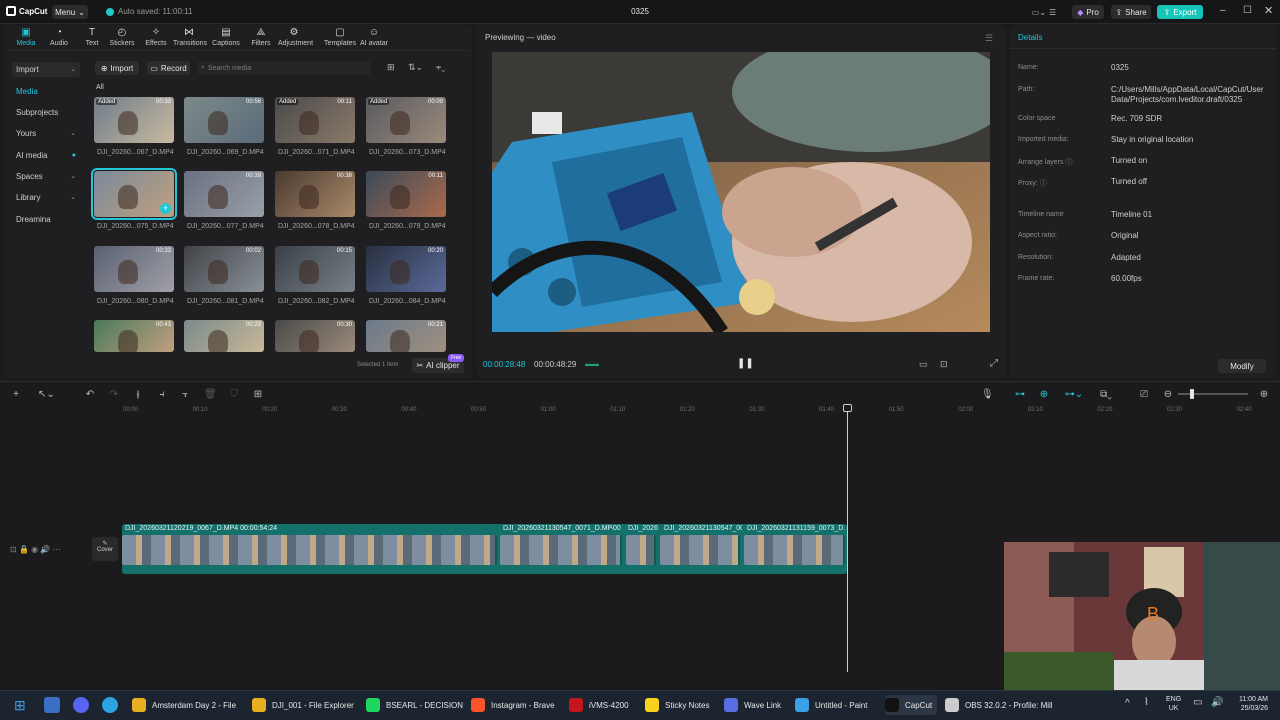 Image resolution: width=1280 pixels, height=720 pixels. I want to click on media-thumbnail: 00:56, so click(224, 120).